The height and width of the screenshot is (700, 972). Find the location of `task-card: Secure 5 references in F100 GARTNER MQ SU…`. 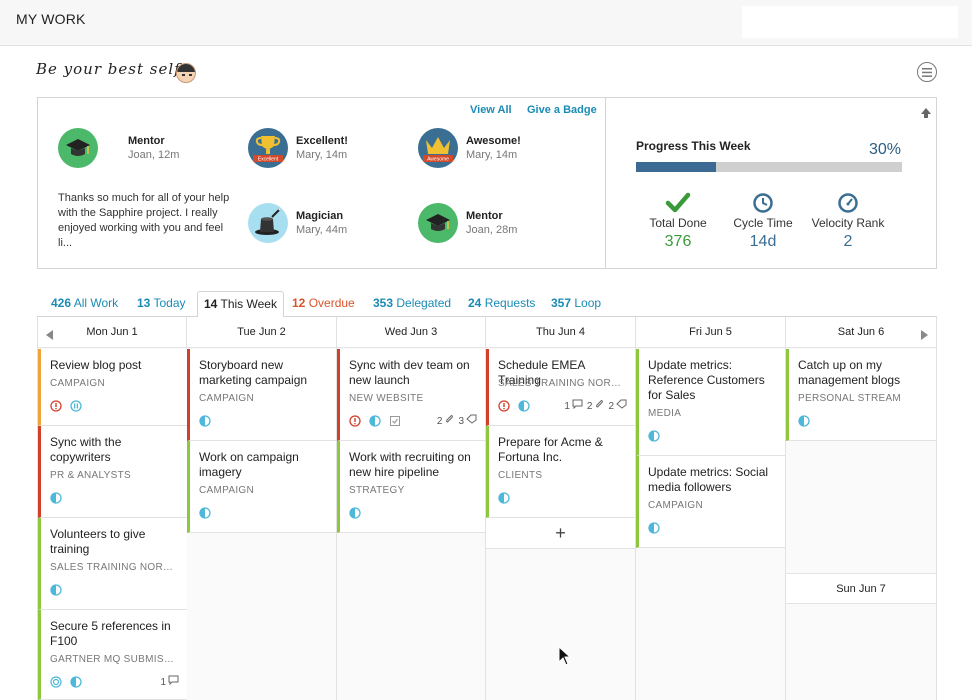

task-card: Secure 5 references in F100 GARTNER MQ SU… is located at coordinates (112, 655).